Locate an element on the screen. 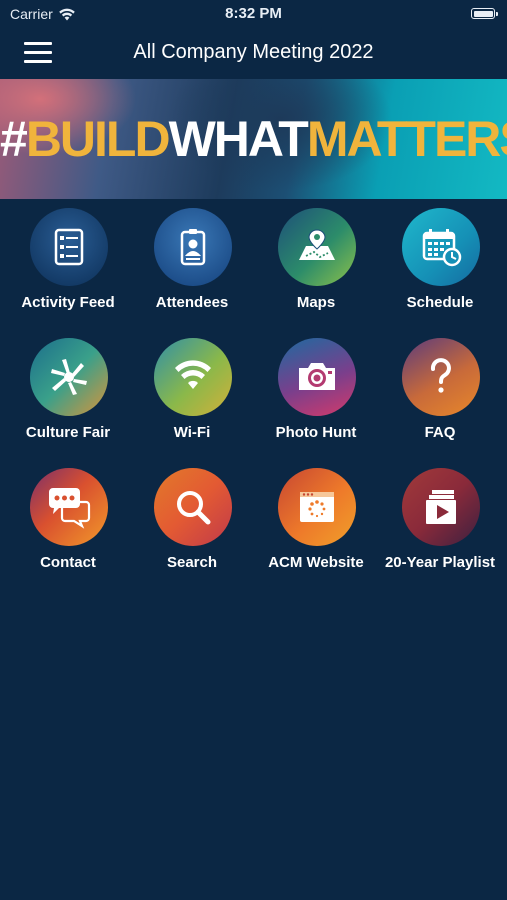  activity-feed-icon is located at coordinates (69, 247).